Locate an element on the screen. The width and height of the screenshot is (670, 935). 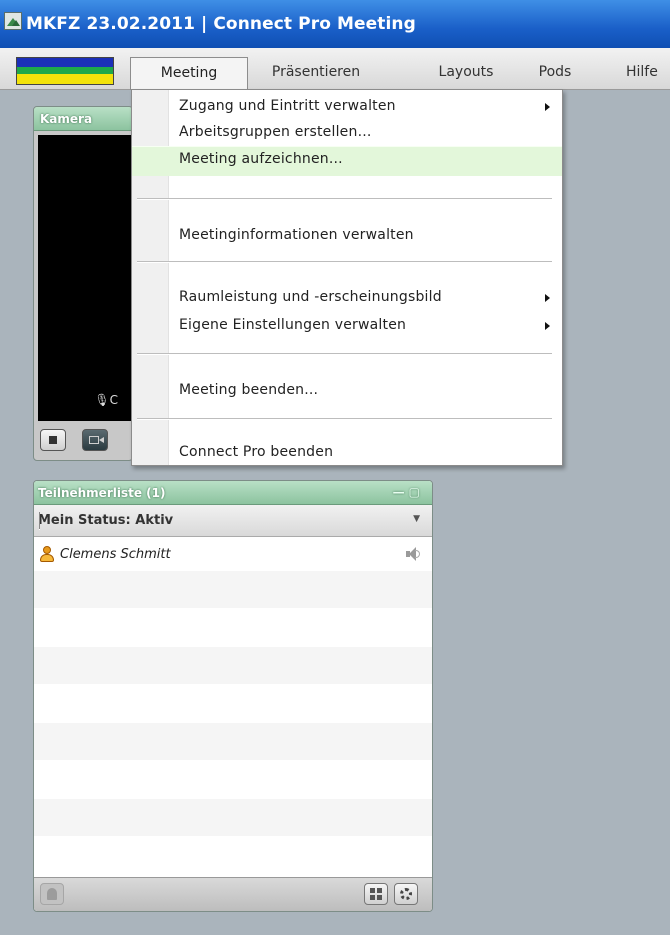
stop-camera-button is located at coordinates (53, 440).